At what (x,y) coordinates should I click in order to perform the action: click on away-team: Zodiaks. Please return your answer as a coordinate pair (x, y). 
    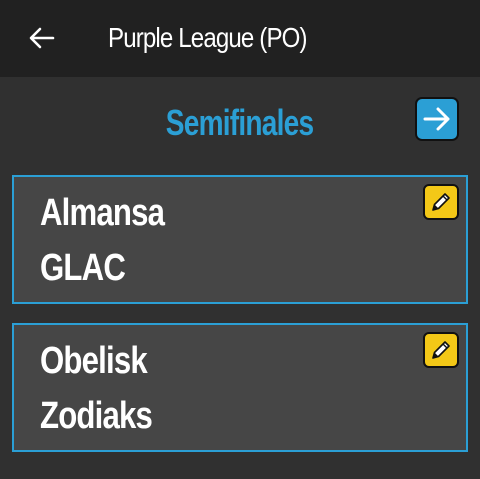
    Looking at the image, I should click on (96, 416).